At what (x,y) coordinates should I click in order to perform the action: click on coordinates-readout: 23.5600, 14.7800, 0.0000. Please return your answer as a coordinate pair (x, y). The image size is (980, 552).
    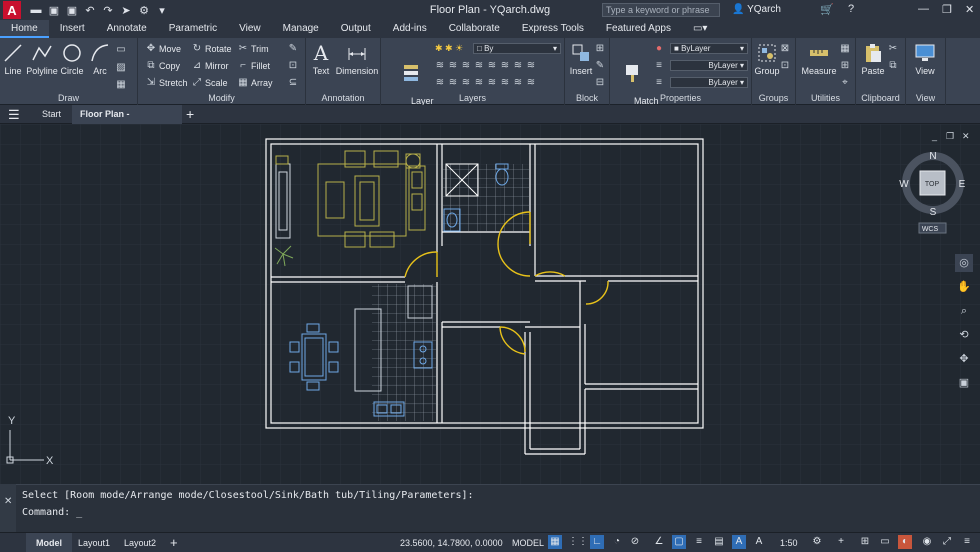
    Looking at the image, I should click on (451, 542).